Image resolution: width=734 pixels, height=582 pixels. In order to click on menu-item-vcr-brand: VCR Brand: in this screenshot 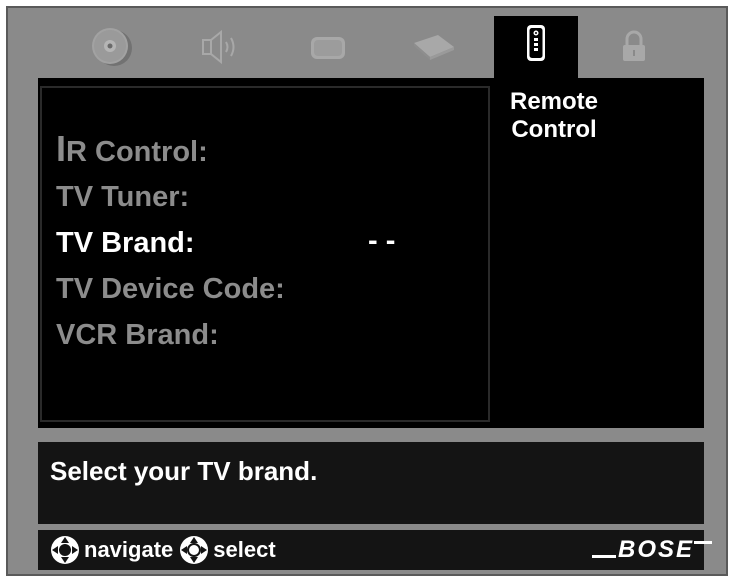, I will do `click(137, 335)`.